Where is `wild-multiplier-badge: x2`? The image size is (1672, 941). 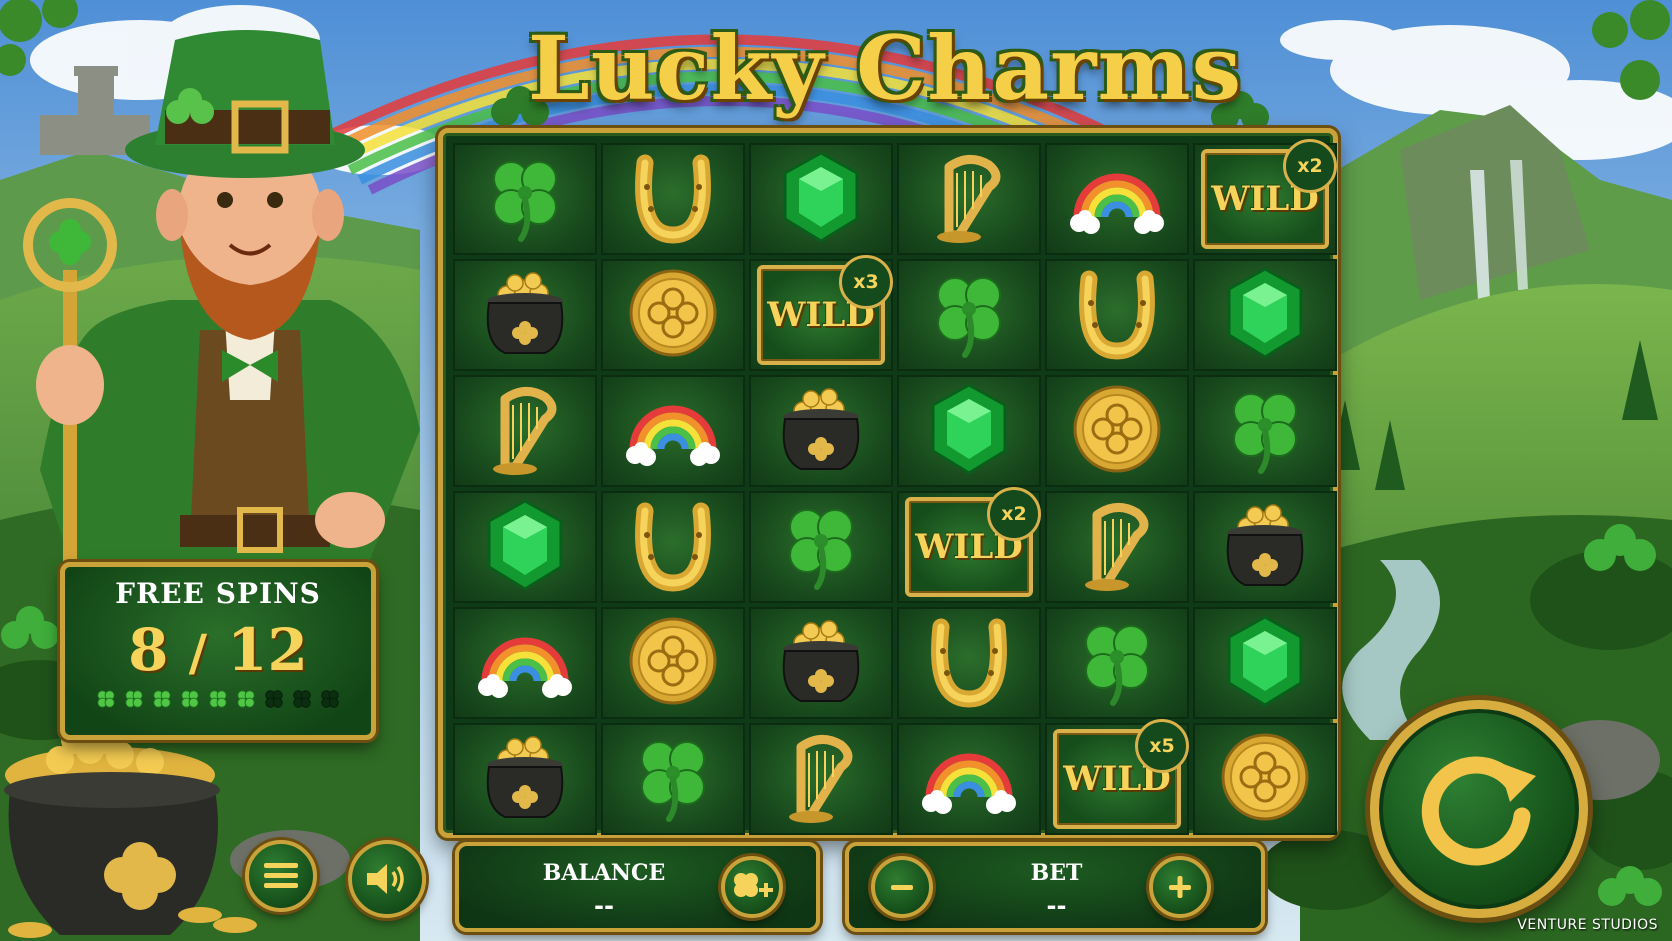
wild-multiplier-badge: x2 is located at coordinates (1310, 166).